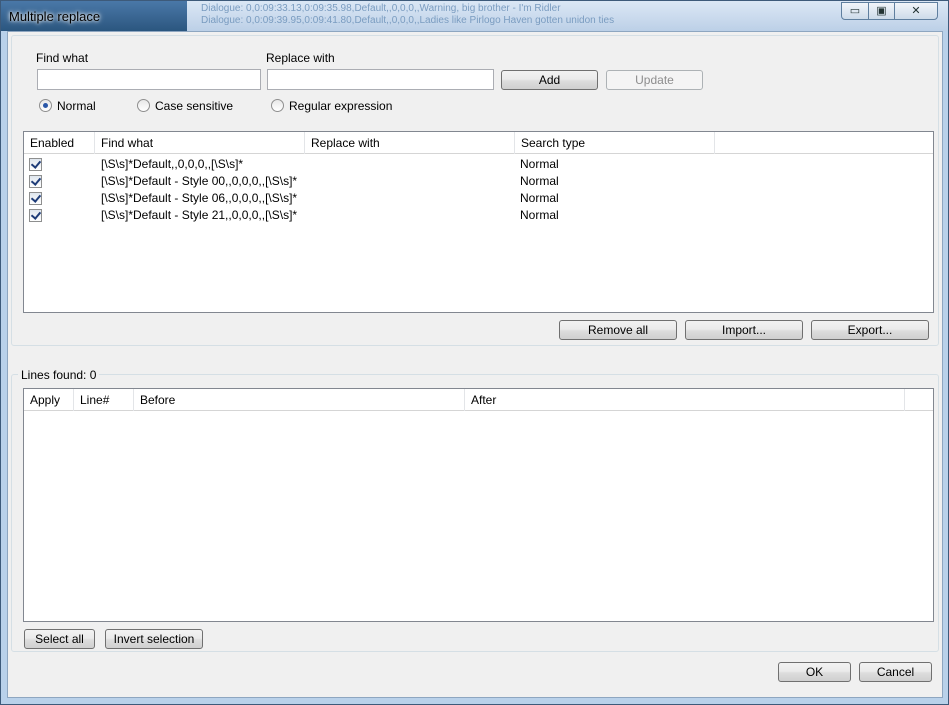  I want to click on results-list-header: Apply Line# Before After, so click(478, 400).